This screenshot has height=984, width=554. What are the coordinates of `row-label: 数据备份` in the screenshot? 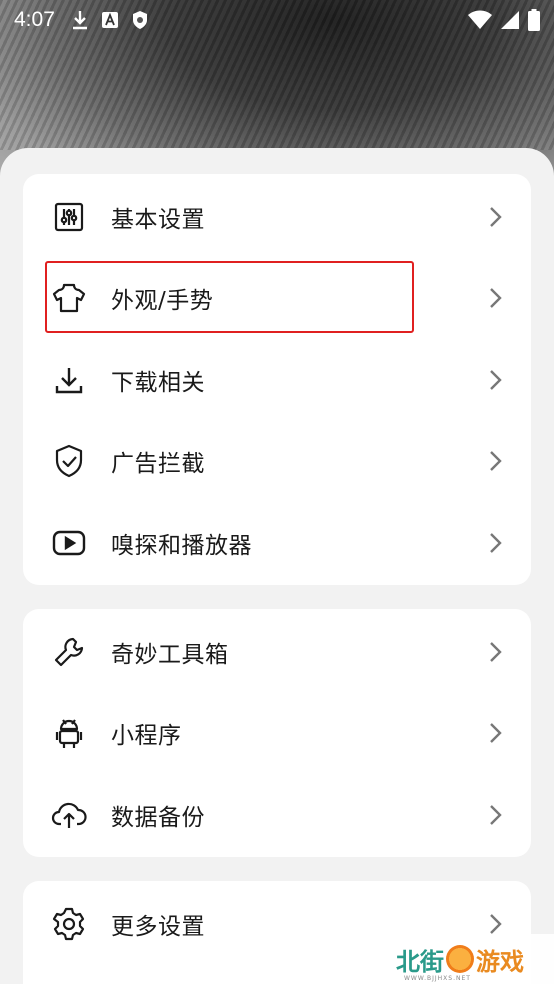 It's located at (158, 818).